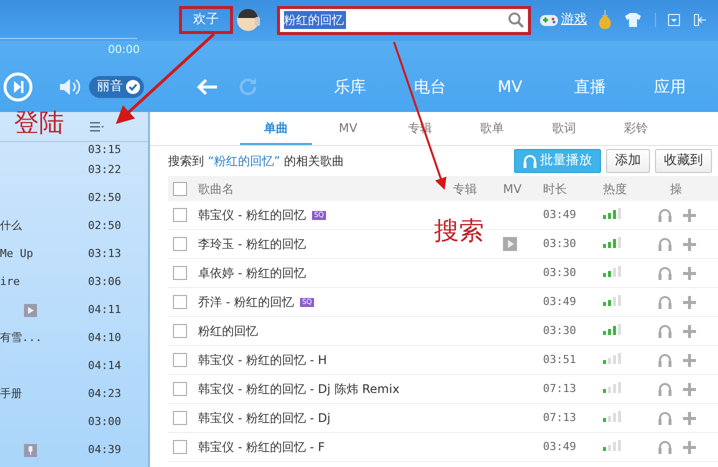  What do you see at coordinates (97, 127) in the screenshot?
I see `list-menu-icon` at bounding box center [97, 127].